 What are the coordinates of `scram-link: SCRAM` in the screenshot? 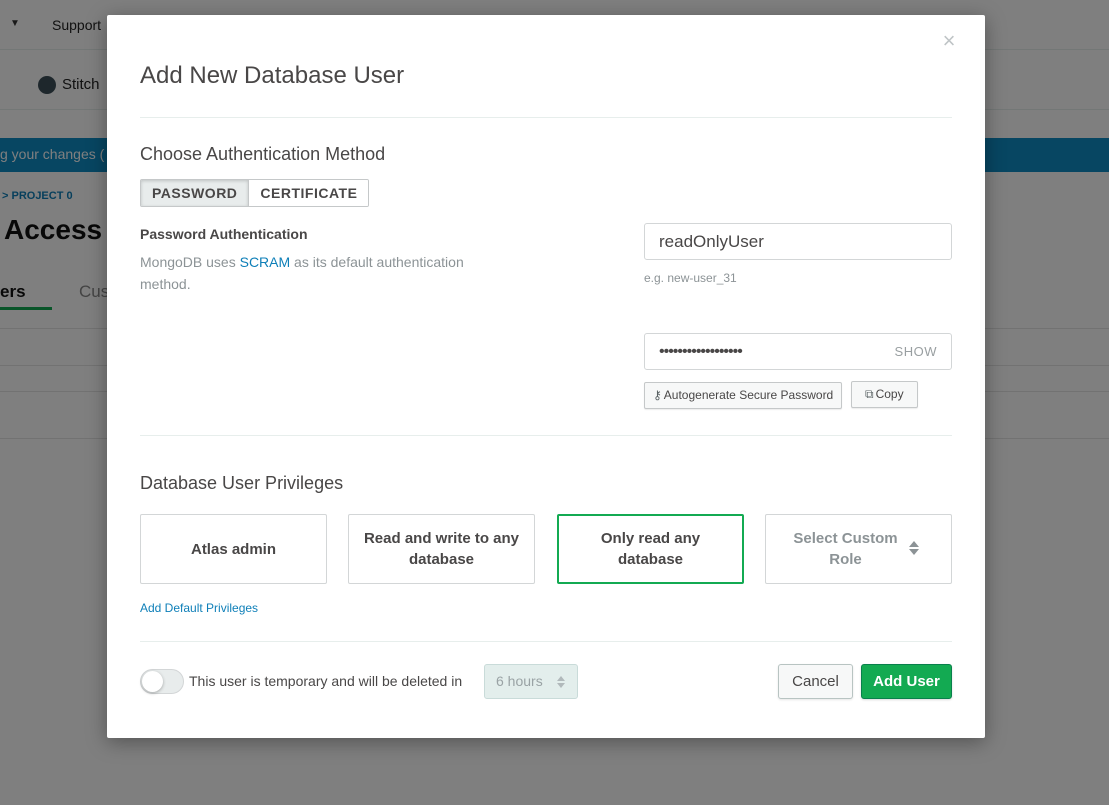 It's located at (265, 262).